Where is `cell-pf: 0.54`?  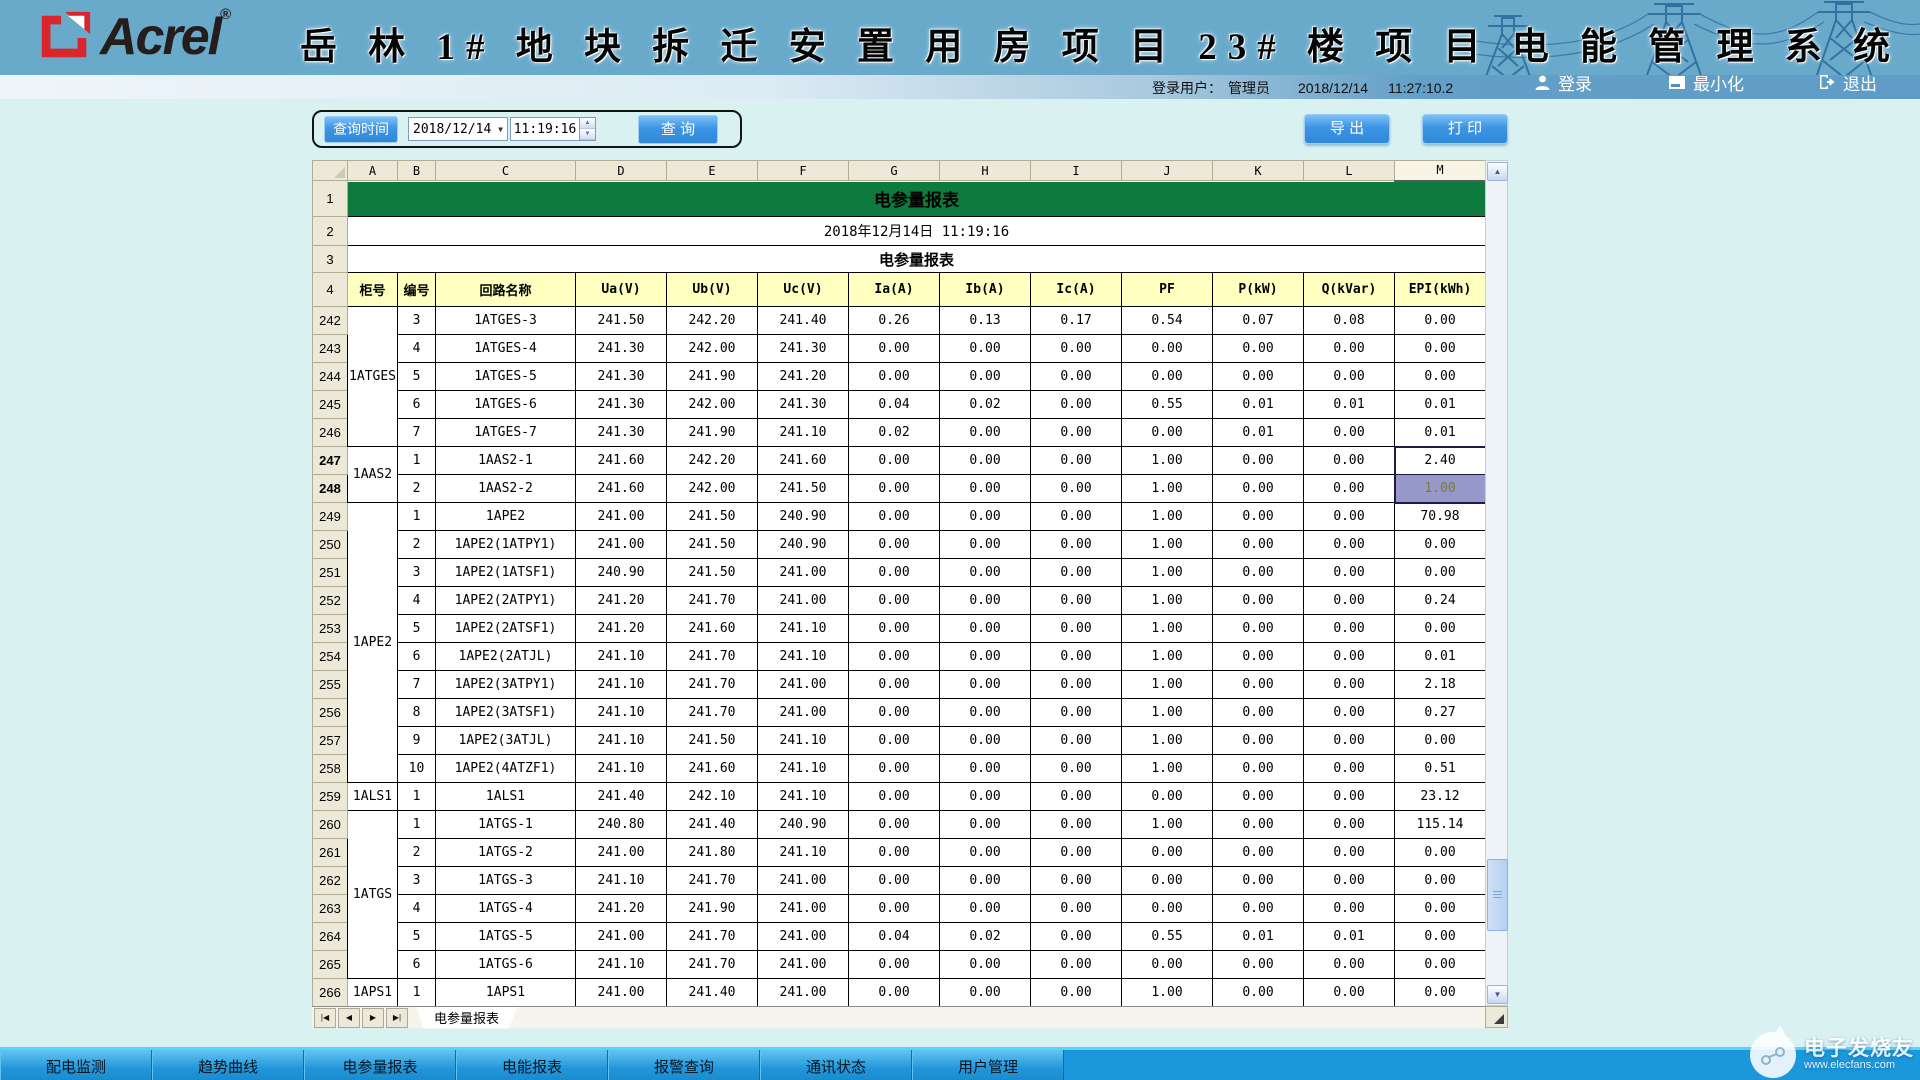
cell-pf: 0.54 is located at coordinates (1167, 320).